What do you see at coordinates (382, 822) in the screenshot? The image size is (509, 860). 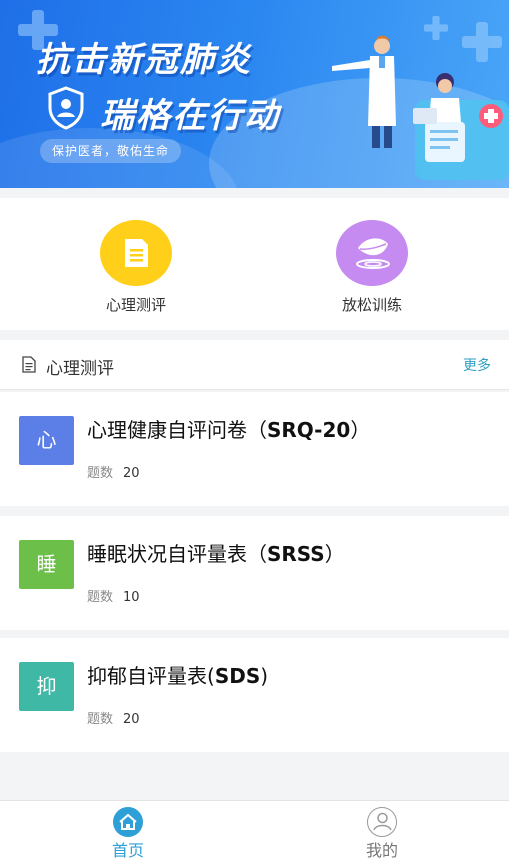 I see `user-icon` at bounding box center [382, 822].